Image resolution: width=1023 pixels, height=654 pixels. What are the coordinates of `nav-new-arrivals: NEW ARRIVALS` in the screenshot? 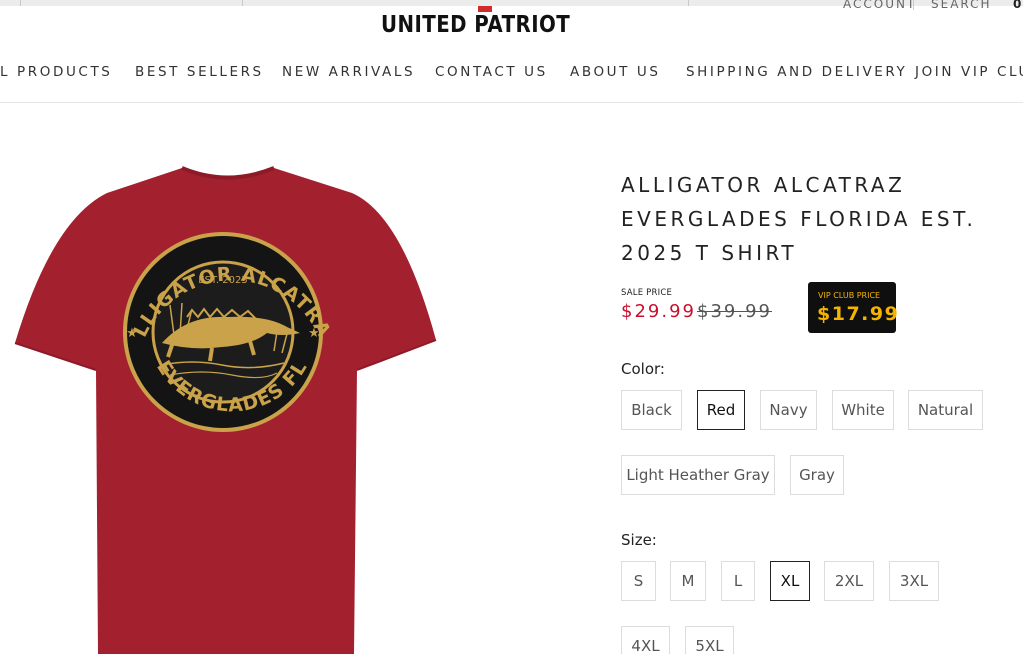 It's located at (348, 72).